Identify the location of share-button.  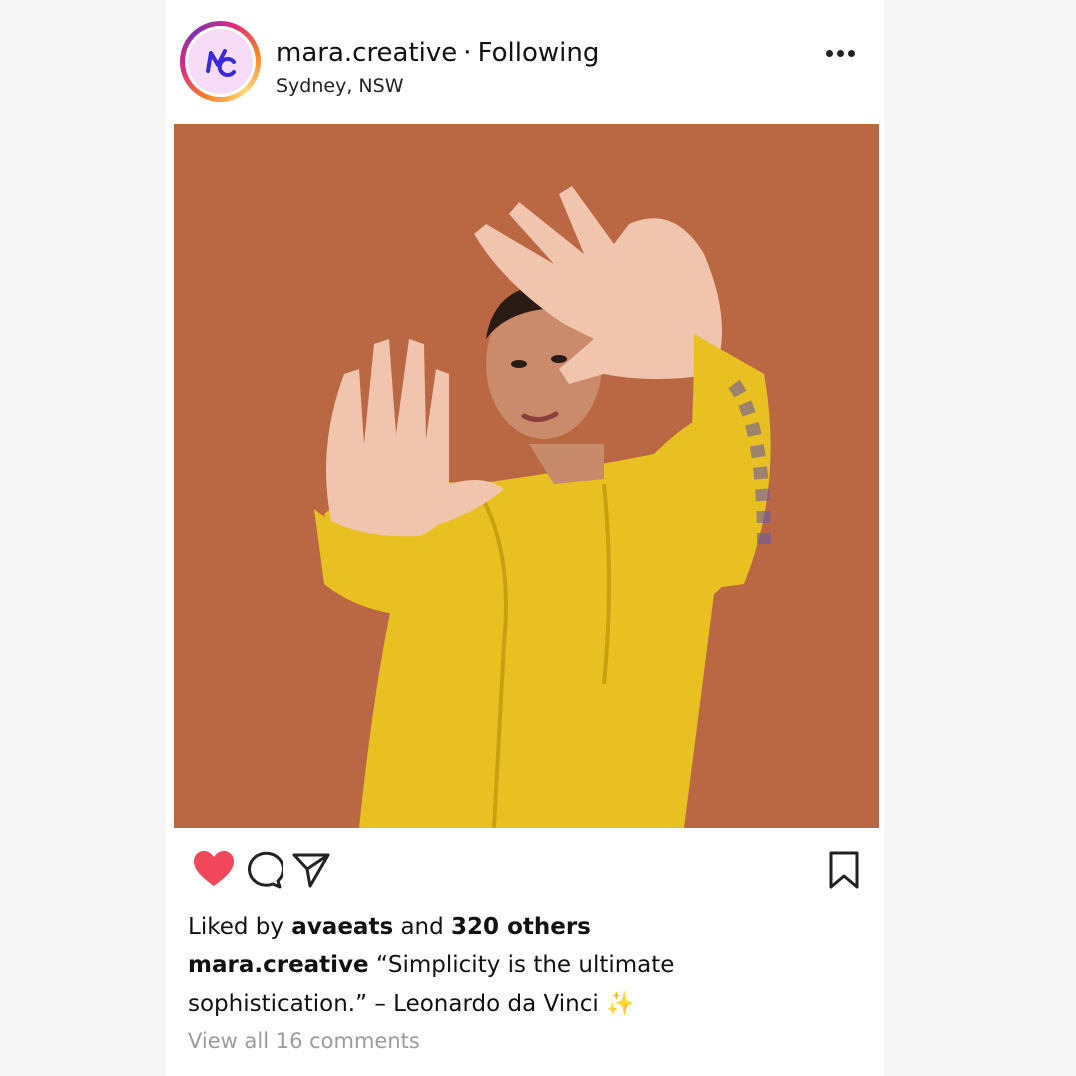
(311, 870).